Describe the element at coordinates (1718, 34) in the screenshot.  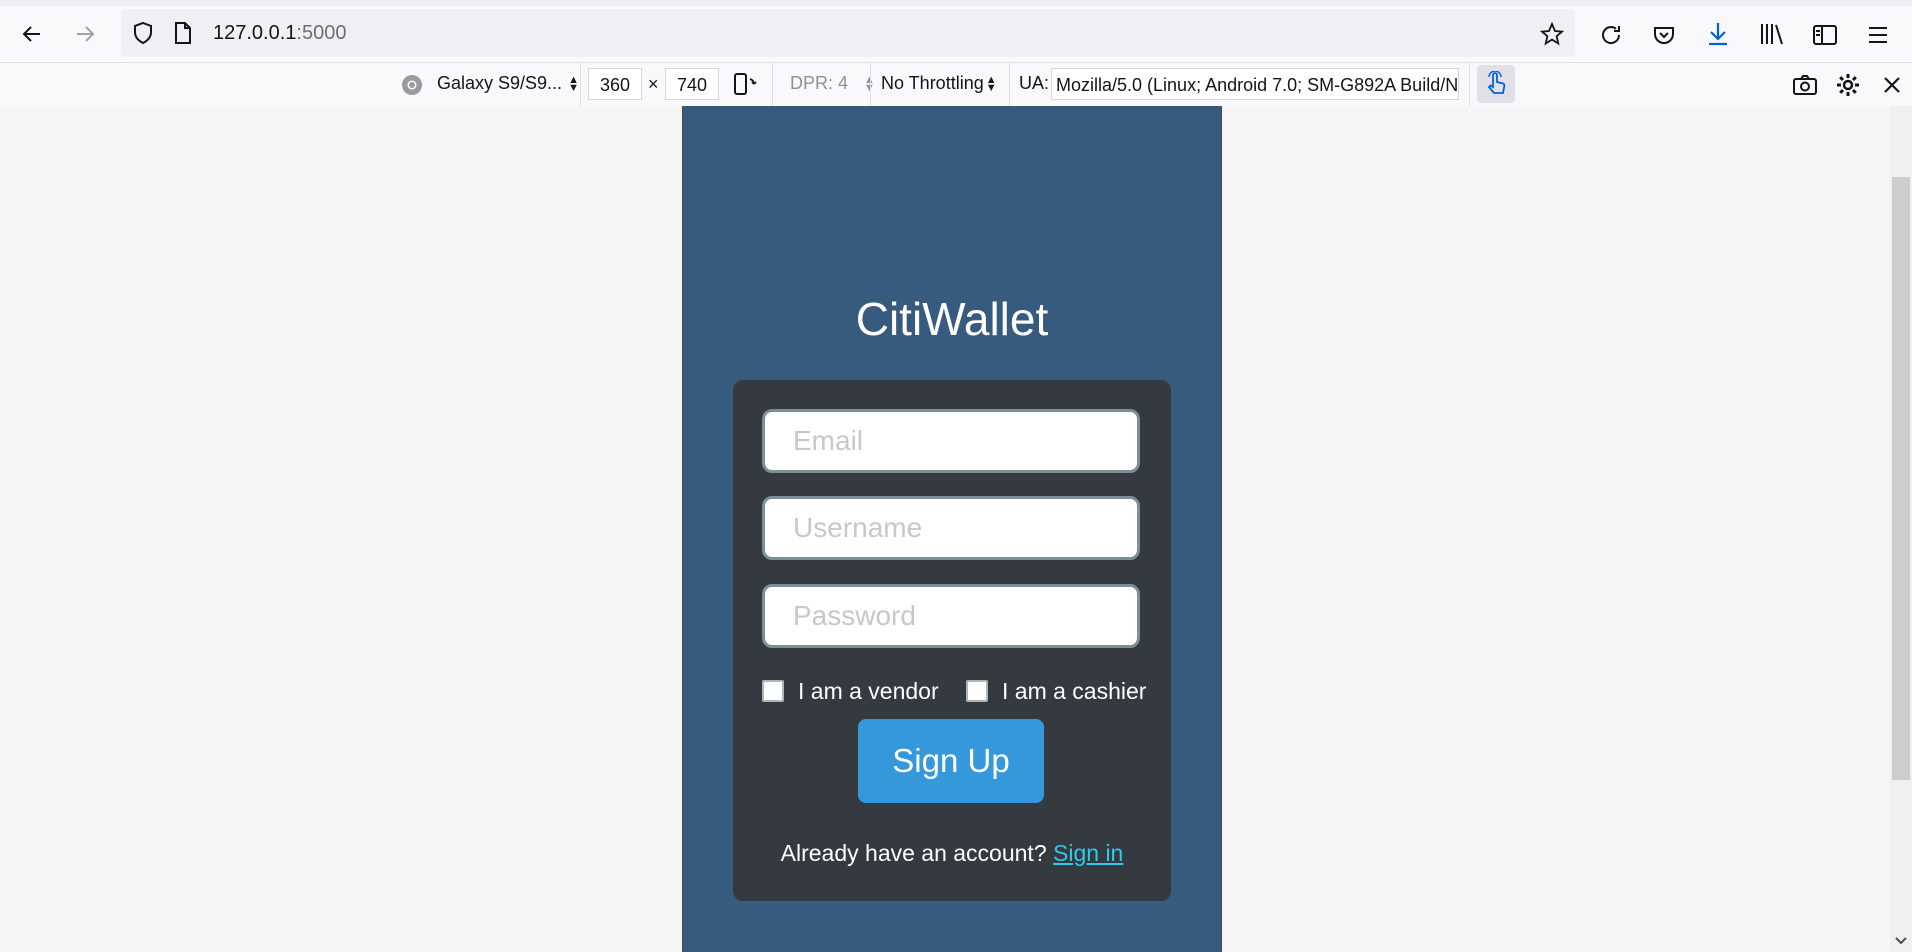
I see `downloads-icon` at that location.